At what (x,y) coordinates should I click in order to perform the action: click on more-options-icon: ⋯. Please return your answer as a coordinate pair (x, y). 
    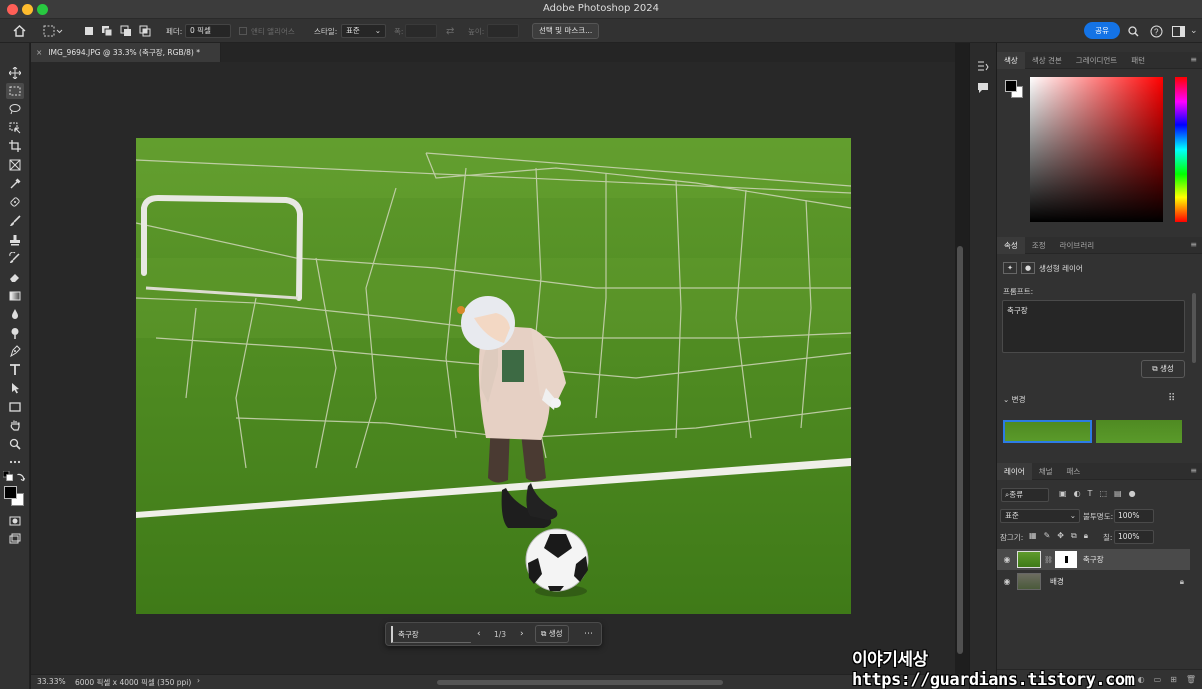
    Looking at the image, I should click on (588, 634).